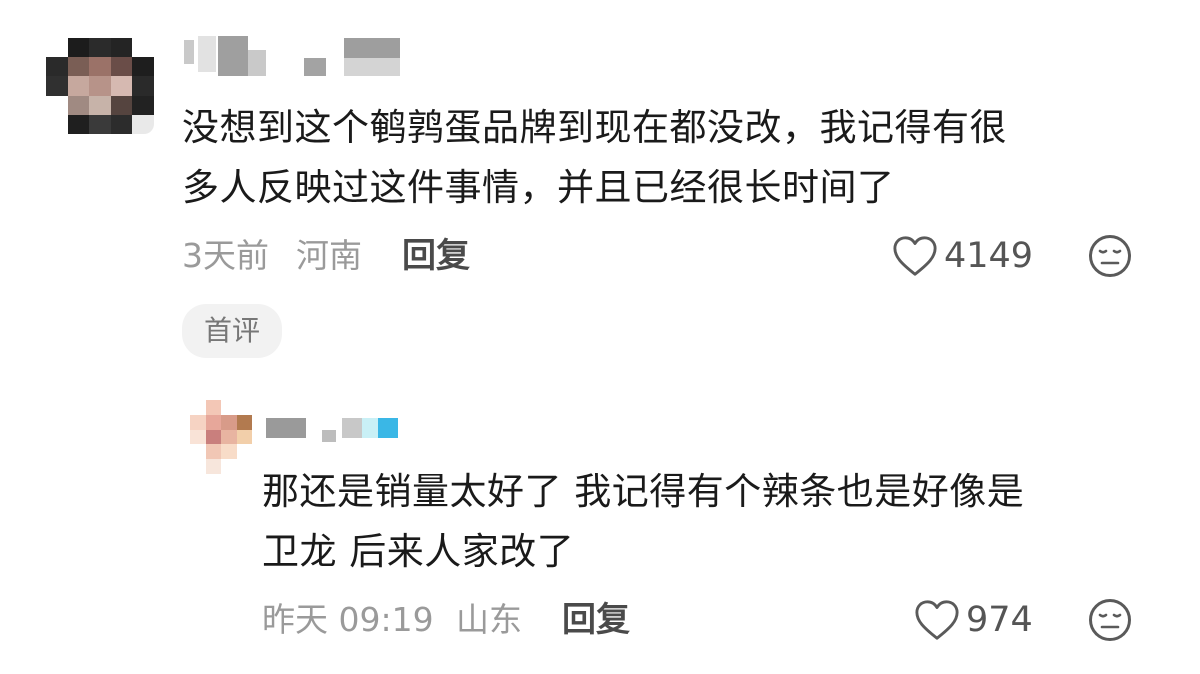 The image size is (1200, 674). Describe the element at coordinates (489, 619) in the screenshot. I see `reply-location: 山东` at that location.